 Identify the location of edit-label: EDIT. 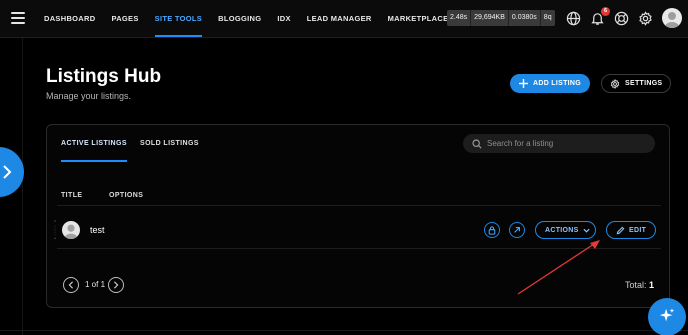
(638, 230).